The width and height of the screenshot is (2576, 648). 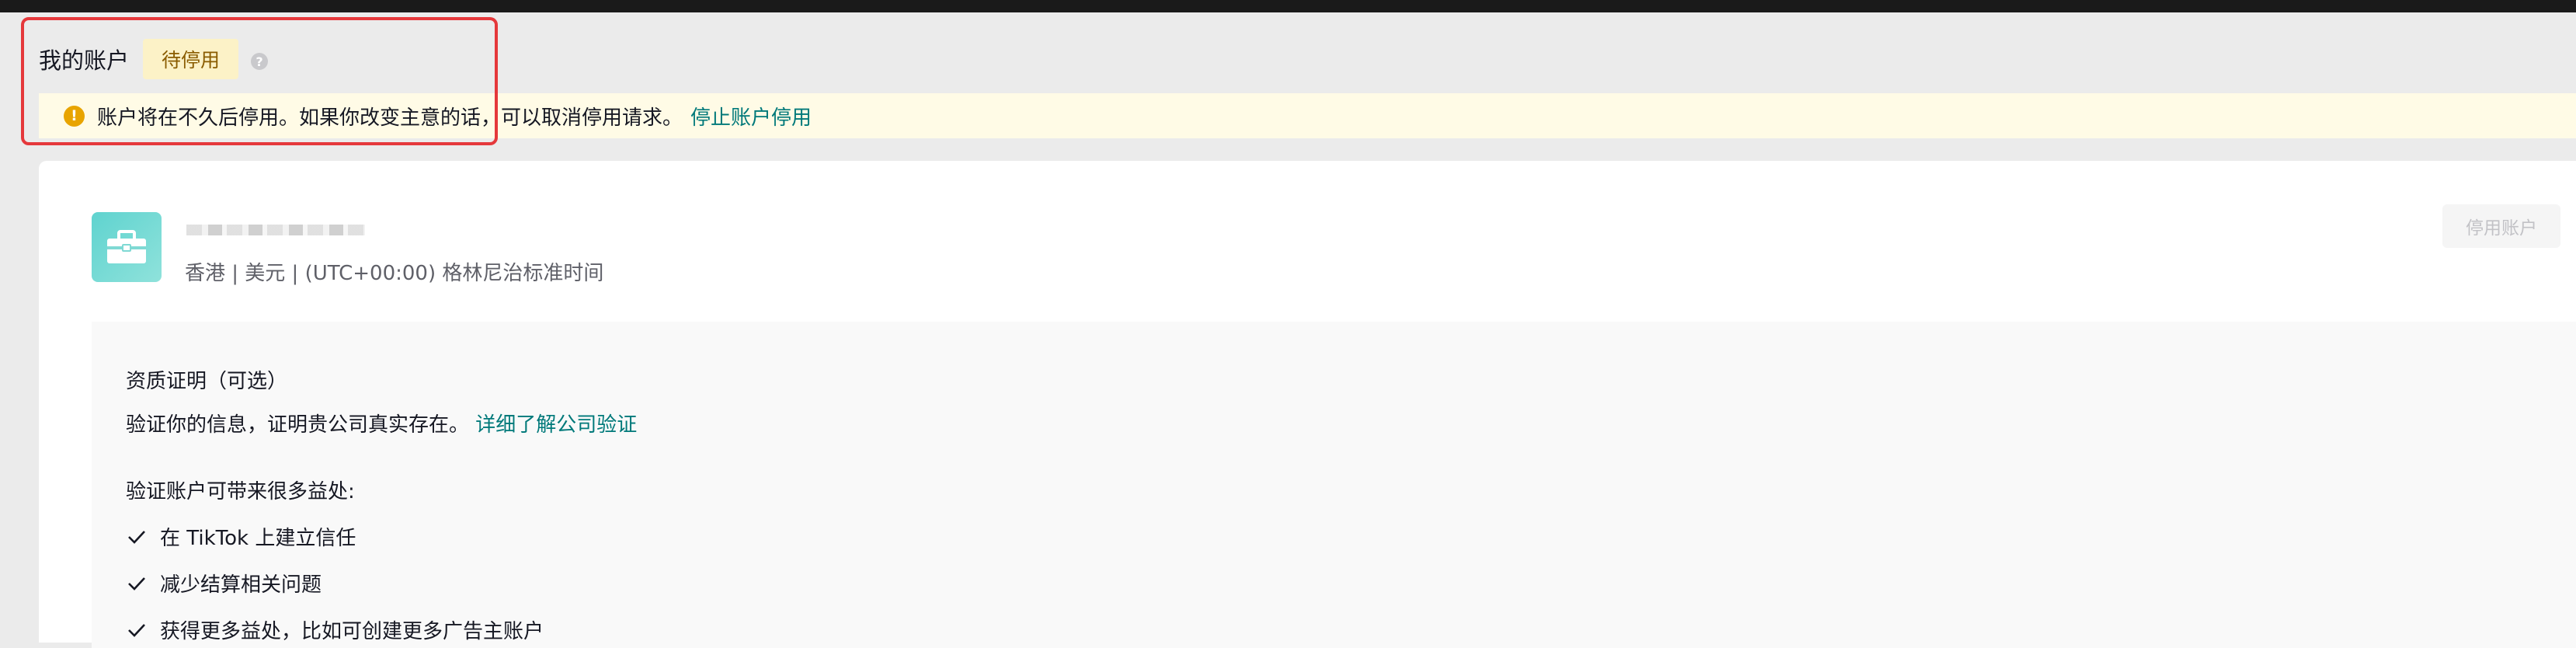 What do you see at coordinates (394, 273) in the screenshot?
I see `account-meta: 香港 | 美元 | (UTC+00:00) 格林尼治标准时间` at bounding box center [394, 273].